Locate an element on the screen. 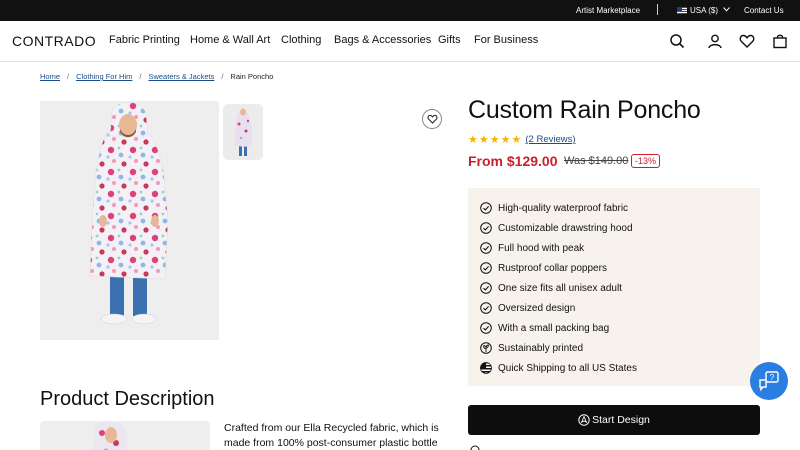 The image size is (800, 450). info-icon is located at coordinates (475, 447).